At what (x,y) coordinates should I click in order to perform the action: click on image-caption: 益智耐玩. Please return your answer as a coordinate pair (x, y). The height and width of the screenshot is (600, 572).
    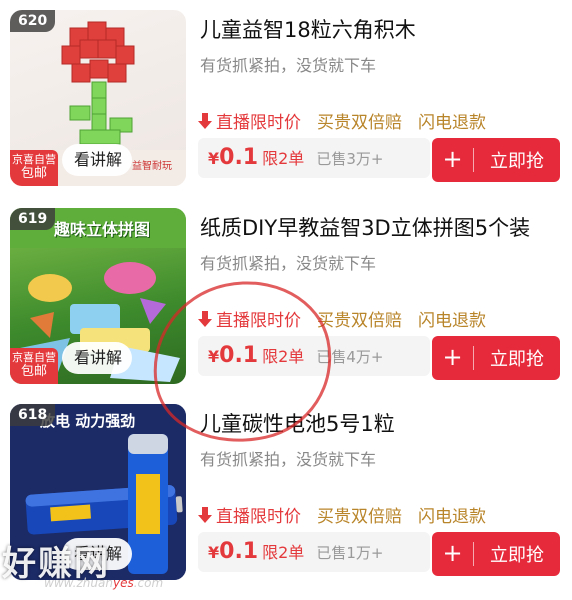
    Looking at the image, I should click on (152, 166).